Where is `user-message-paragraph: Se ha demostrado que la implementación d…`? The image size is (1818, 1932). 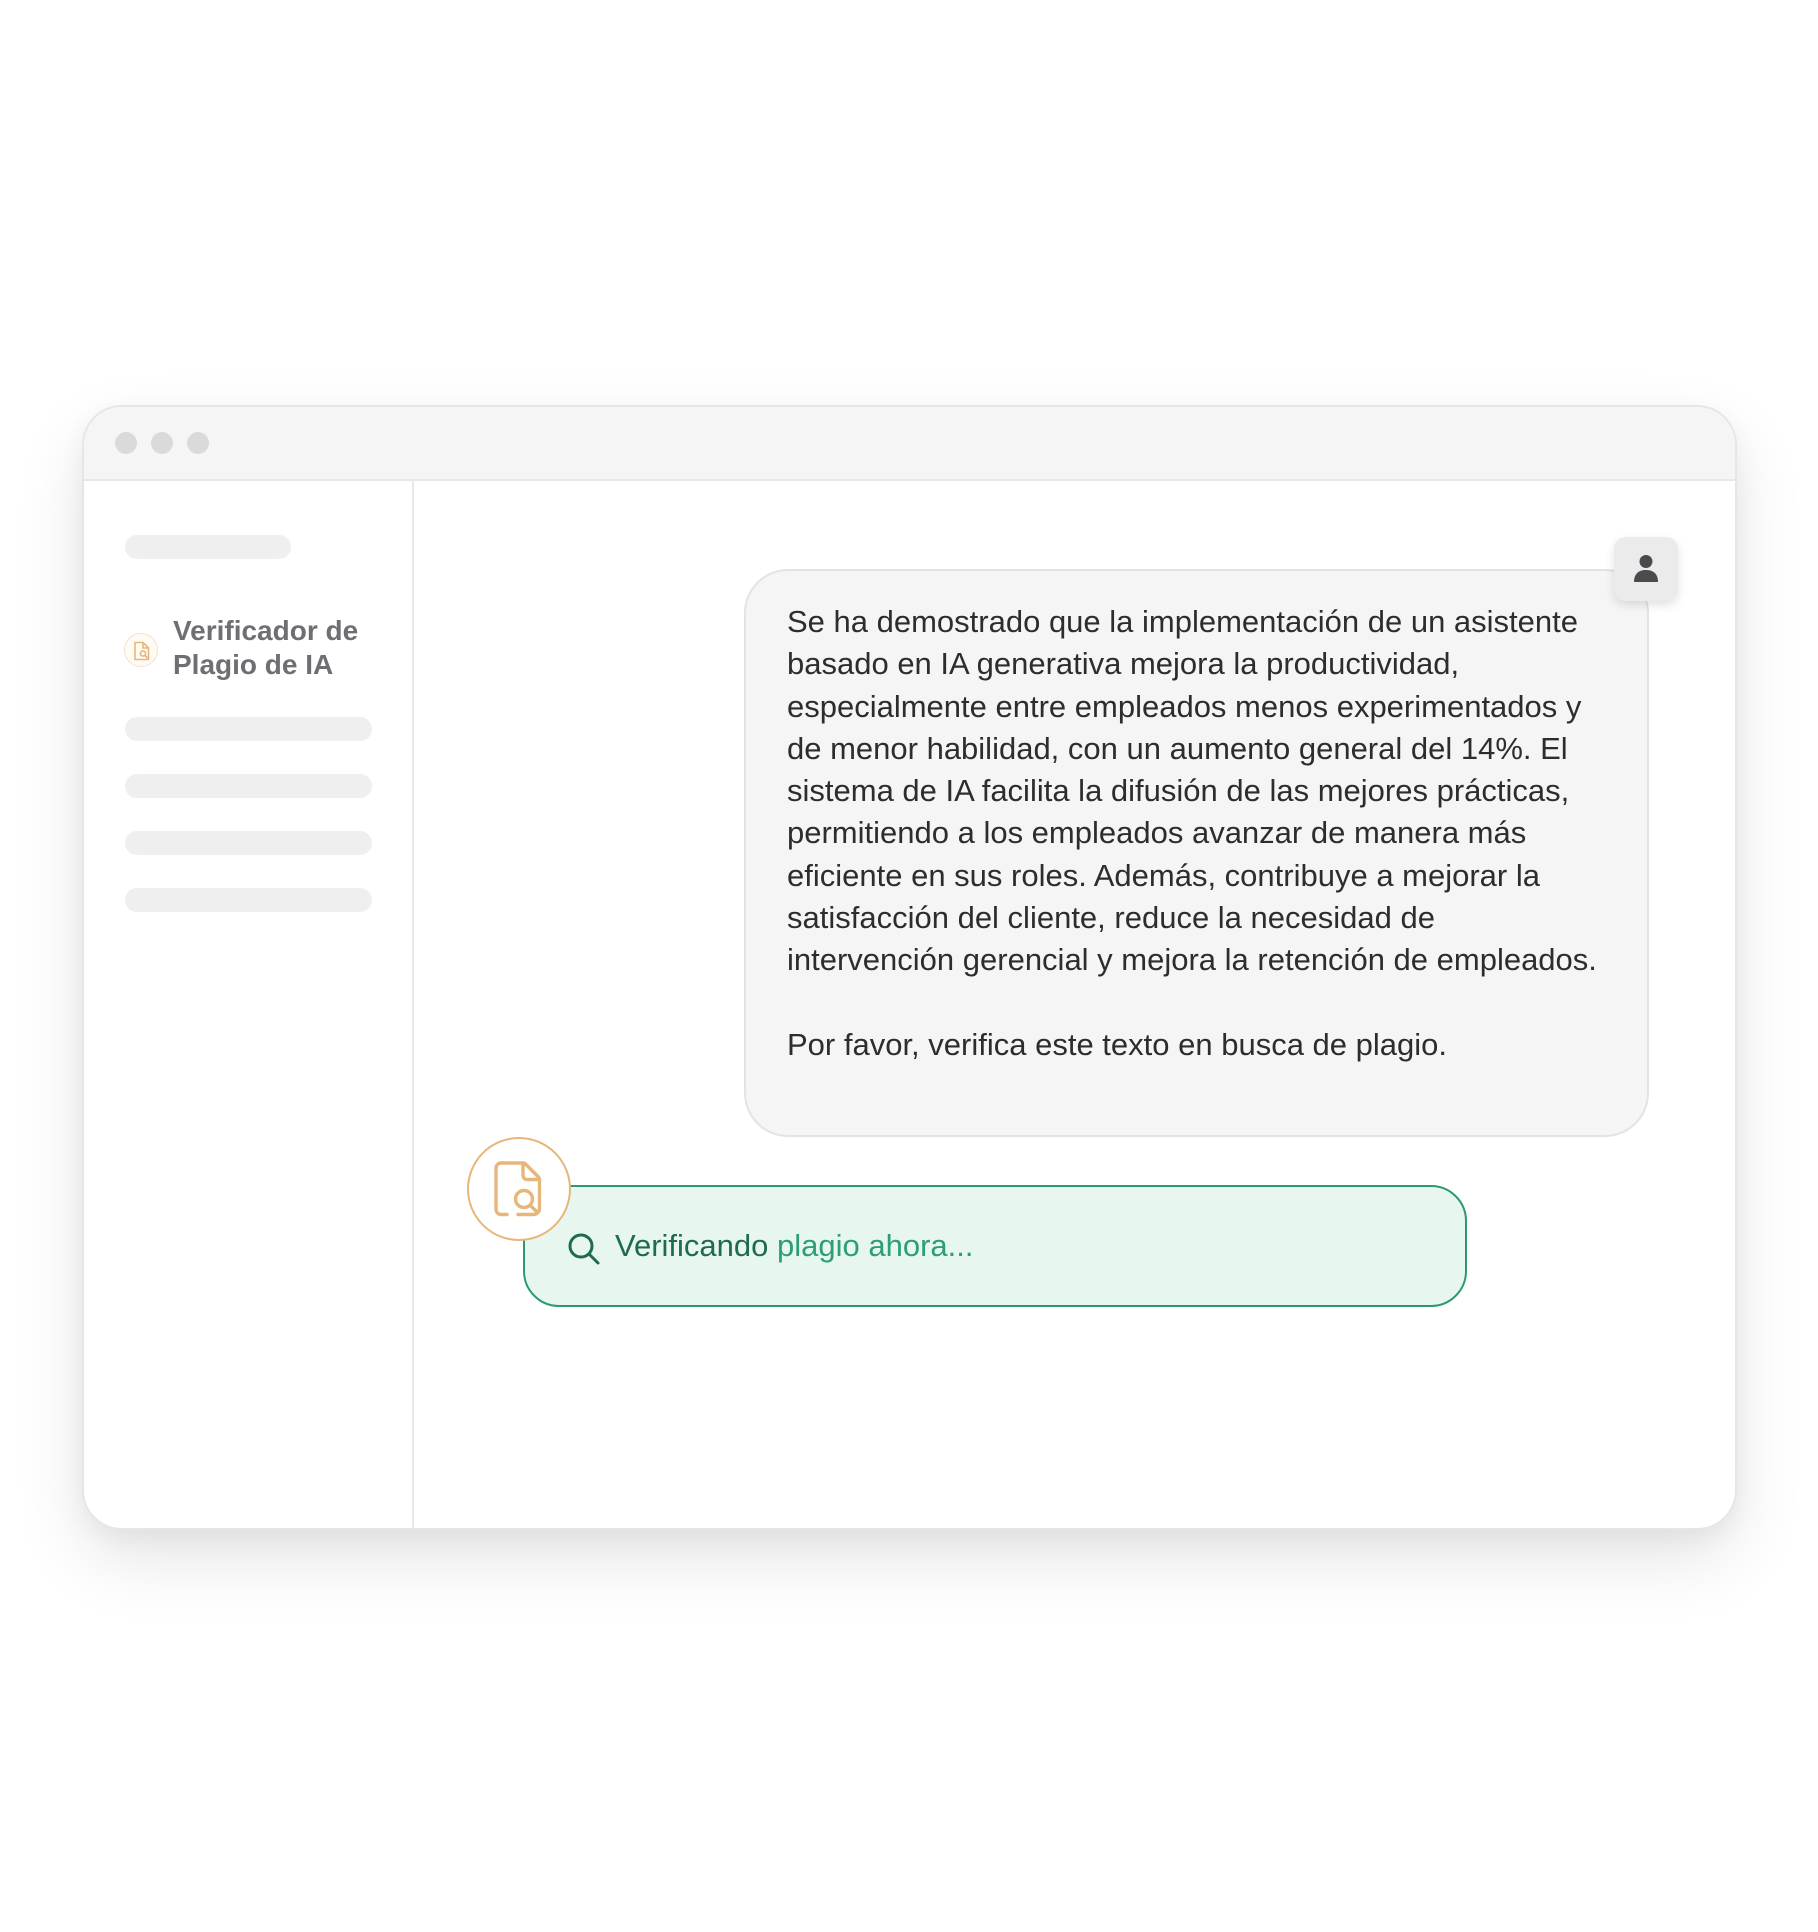 user-message-paragraph: Se ha demostrado que la implementación d… is located at coordinates (1192, 791).